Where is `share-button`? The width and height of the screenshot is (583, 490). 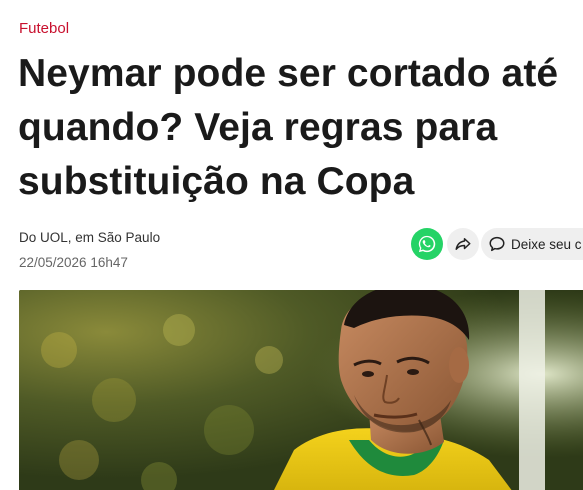
share-button is located at coordinates (463, 244).